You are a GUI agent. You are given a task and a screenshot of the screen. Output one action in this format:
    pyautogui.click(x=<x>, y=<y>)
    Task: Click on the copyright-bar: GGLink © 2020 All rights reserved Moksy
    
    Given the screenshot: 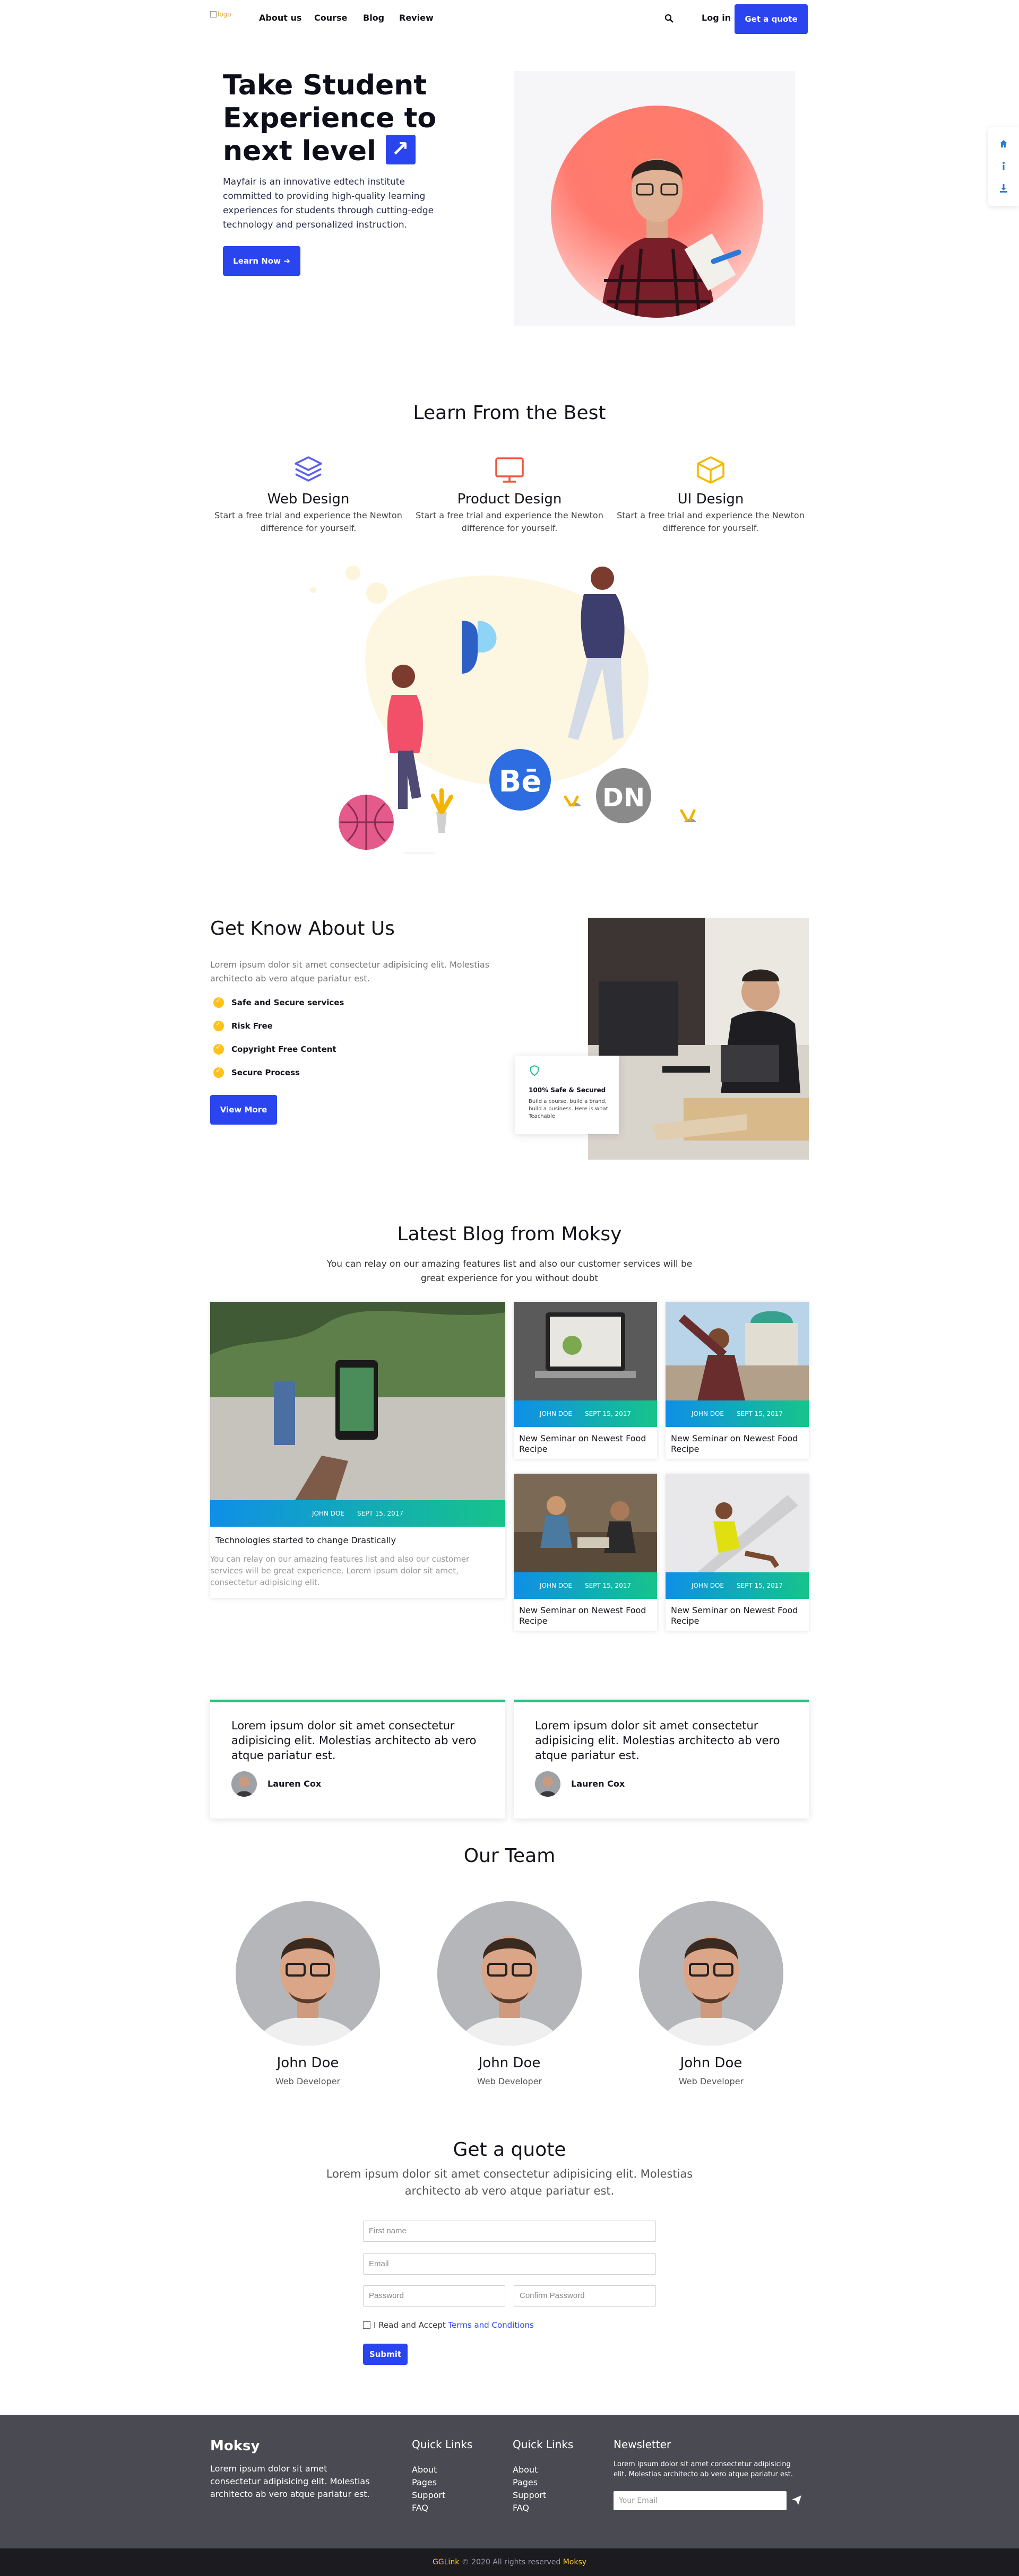 What is the action you would take?
    pyautogui.click(x=509, y=2562)
    